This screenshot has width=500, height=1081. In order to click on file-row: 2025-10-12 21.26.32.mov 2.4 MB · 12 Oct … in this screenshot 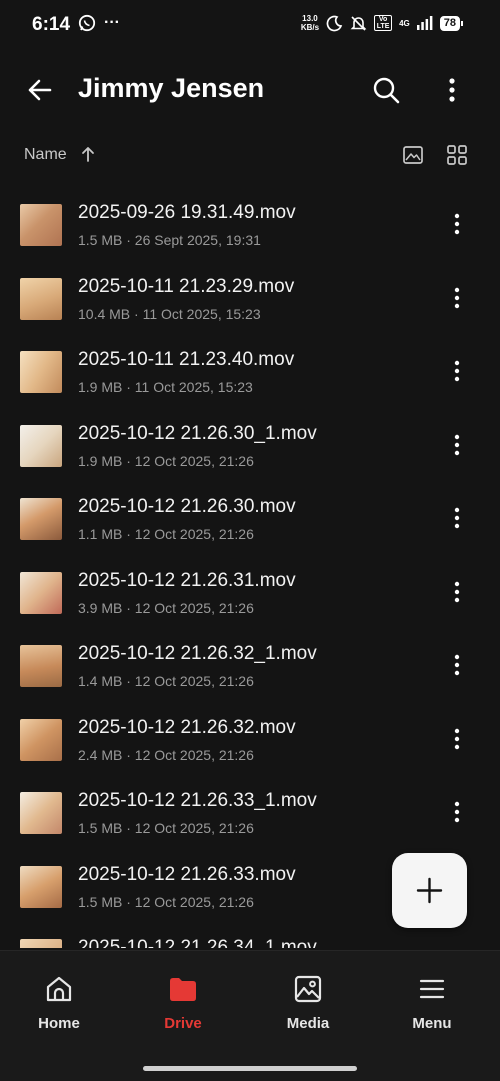, I will do `click(250, 739)`.